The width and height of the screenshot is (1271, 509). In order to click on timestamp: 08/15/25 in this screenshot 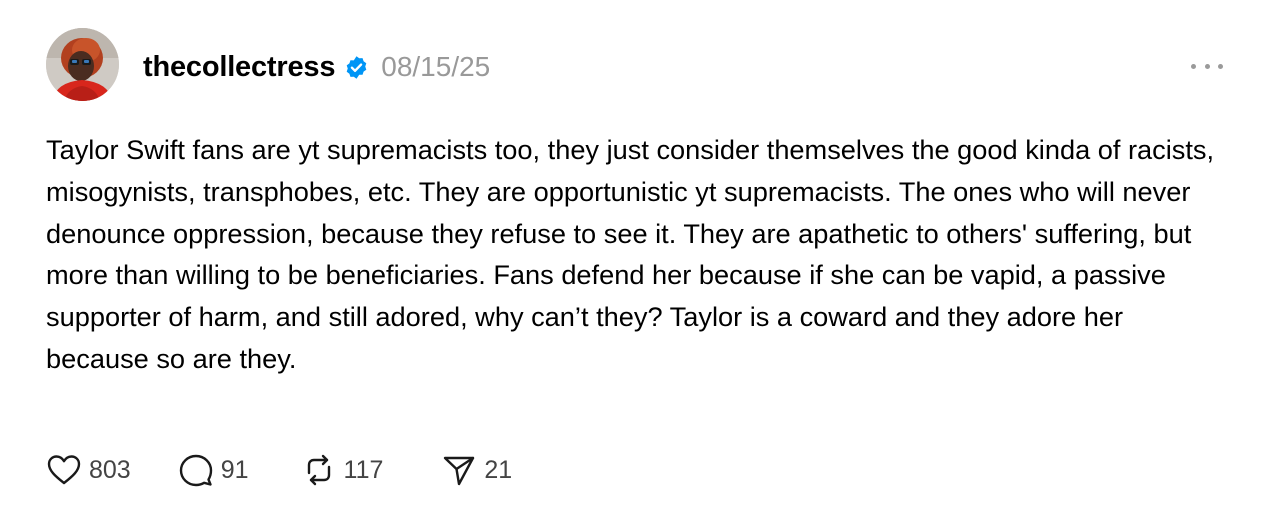, I will do `click(436, 66)`.